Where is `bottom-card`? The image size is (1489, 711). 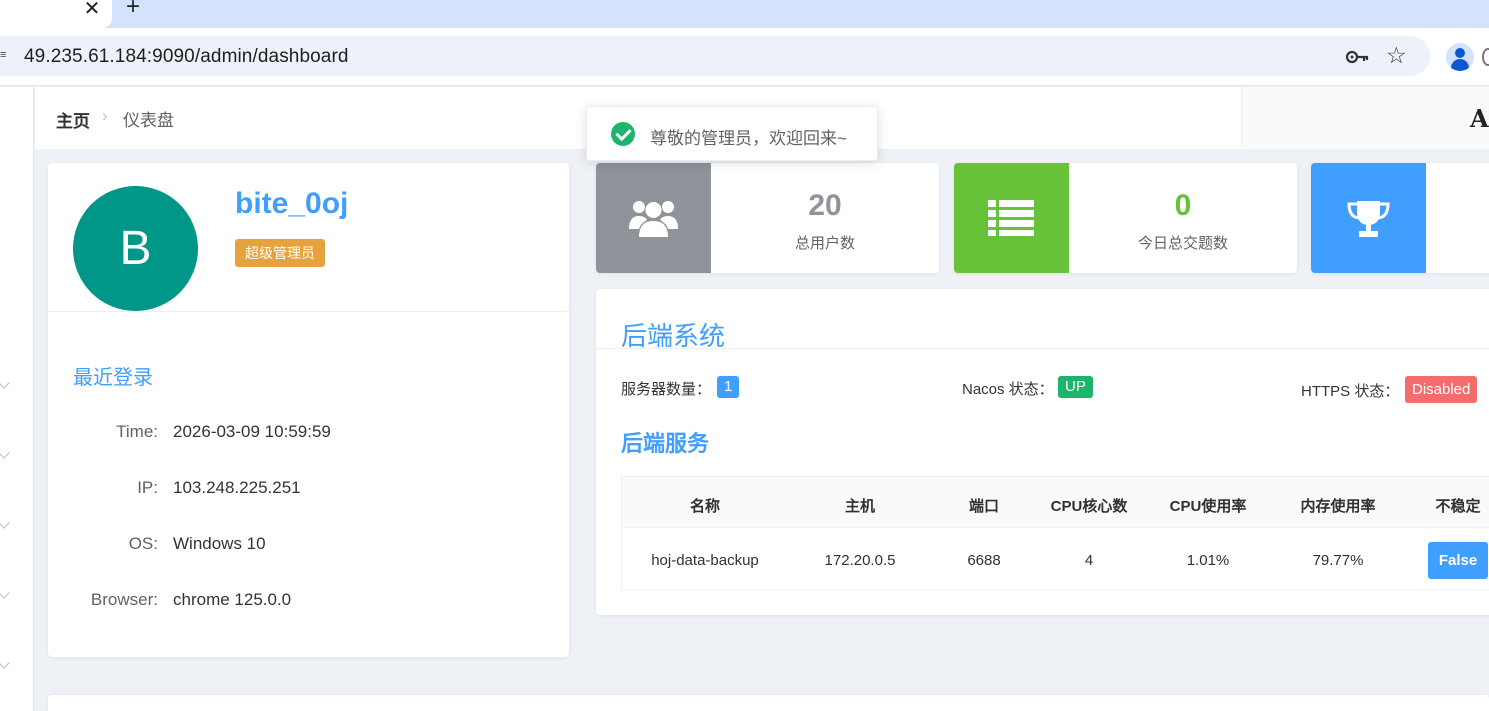
bottom-card is located at coordinates (768, 703).